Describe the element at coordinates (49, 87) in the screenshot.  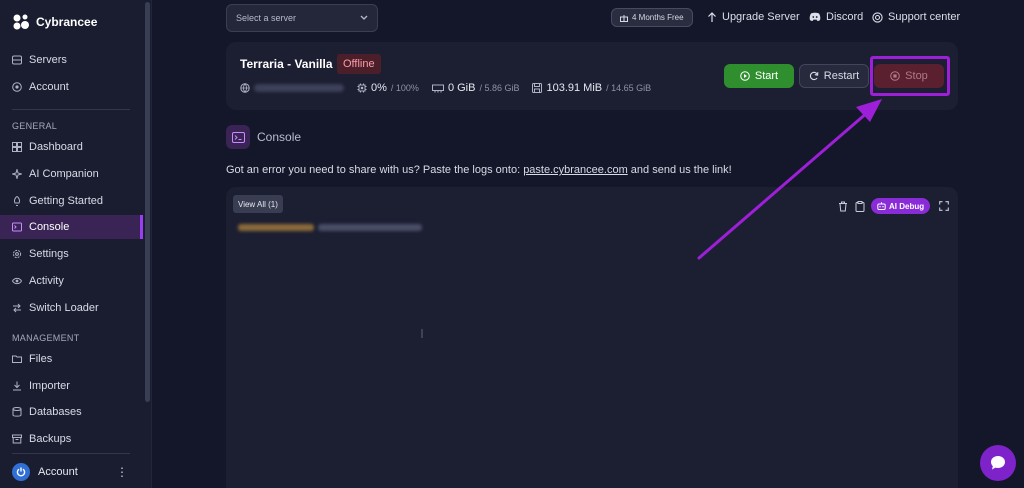
I see `sidebar-item-label: Account` at that location.